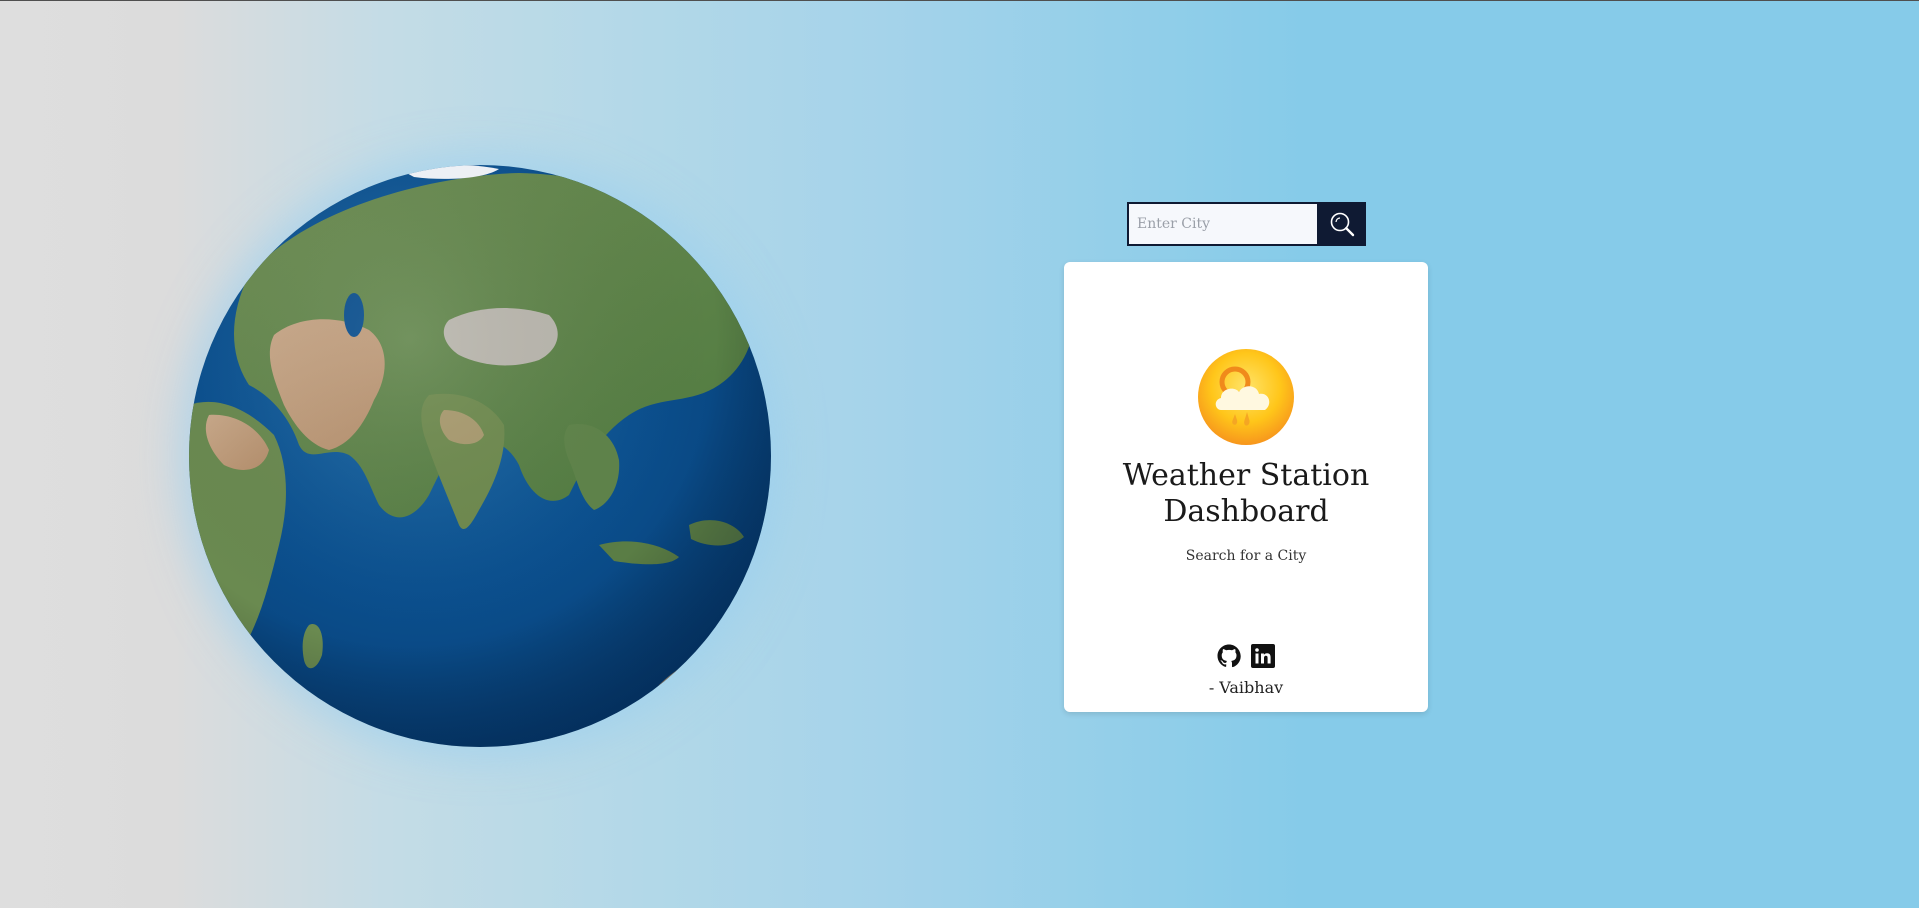 Image resolution: width=1919 pixels, height=908 pixels. Describe the element at coordinates (1246, 687) in the screenshot. I see `author-credit: - Vaibhav` at that location.